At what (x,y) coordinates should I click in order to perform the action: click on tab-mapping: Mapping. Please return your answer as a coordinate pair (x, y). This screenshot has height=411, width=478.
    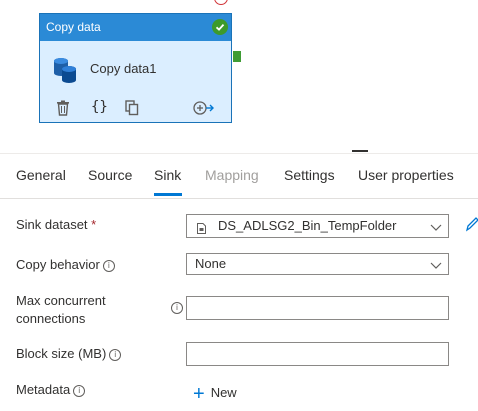
    Looking at the image, I should click on (232, 175).